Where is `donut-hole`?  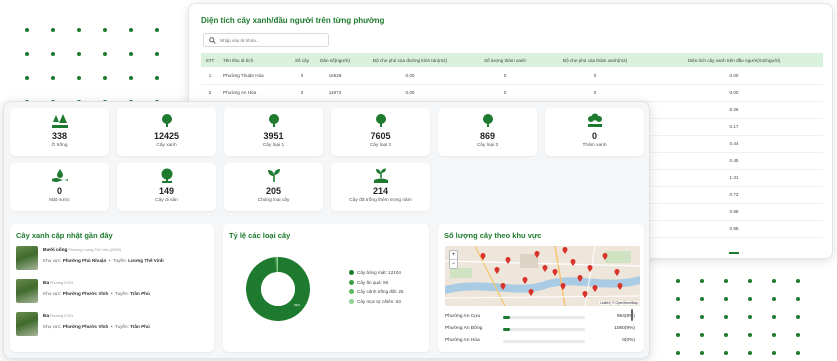 donut-hole is located at coordinates (278, 289).